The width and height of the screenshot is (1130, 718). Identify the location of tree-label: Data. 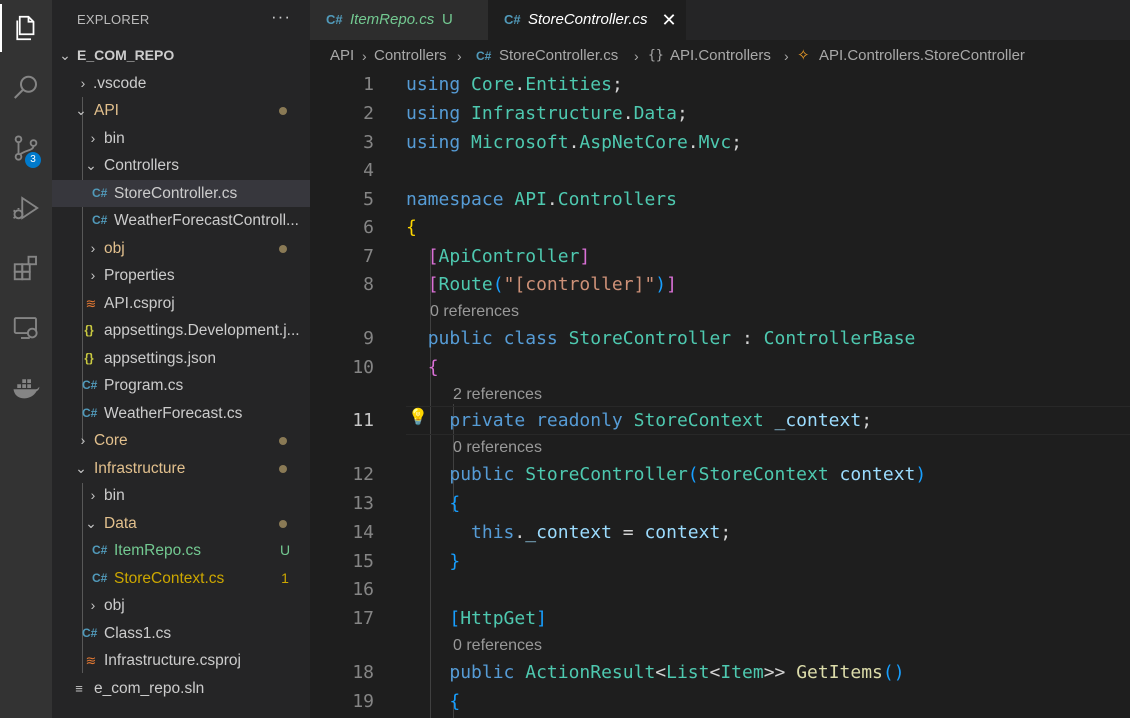
(120, 523).